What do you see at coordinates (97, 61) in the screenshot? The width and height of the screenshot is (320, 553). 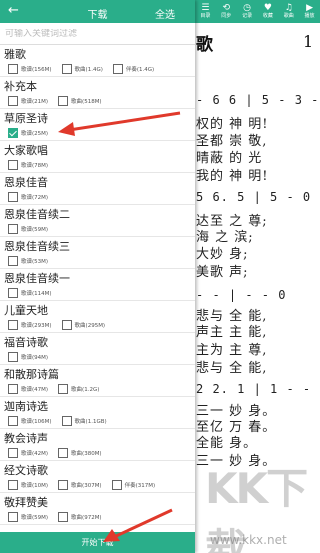 I see `hymnal-group: 雅歌歌谱(156M) 歌曲(1.4G) 伴奏(1.4G)` at bounding box center [97, 61].